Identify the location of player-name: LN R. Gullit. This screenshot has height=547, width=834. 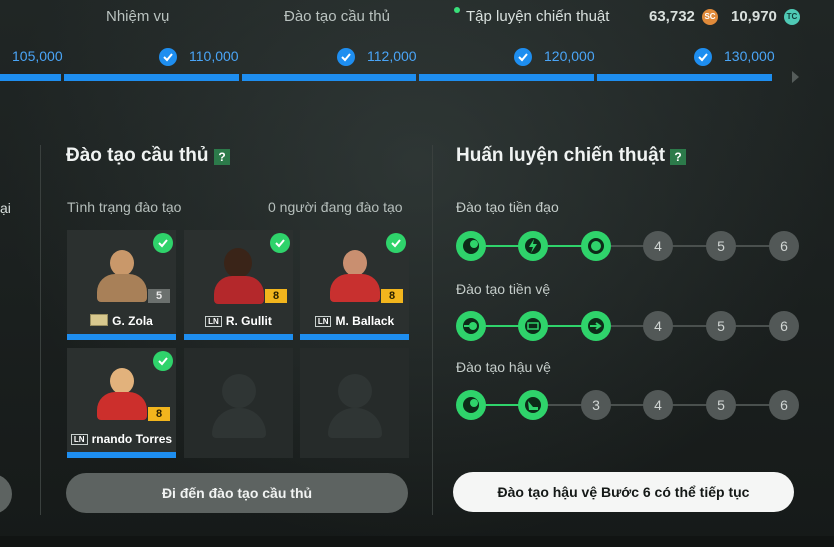
(238, 321).